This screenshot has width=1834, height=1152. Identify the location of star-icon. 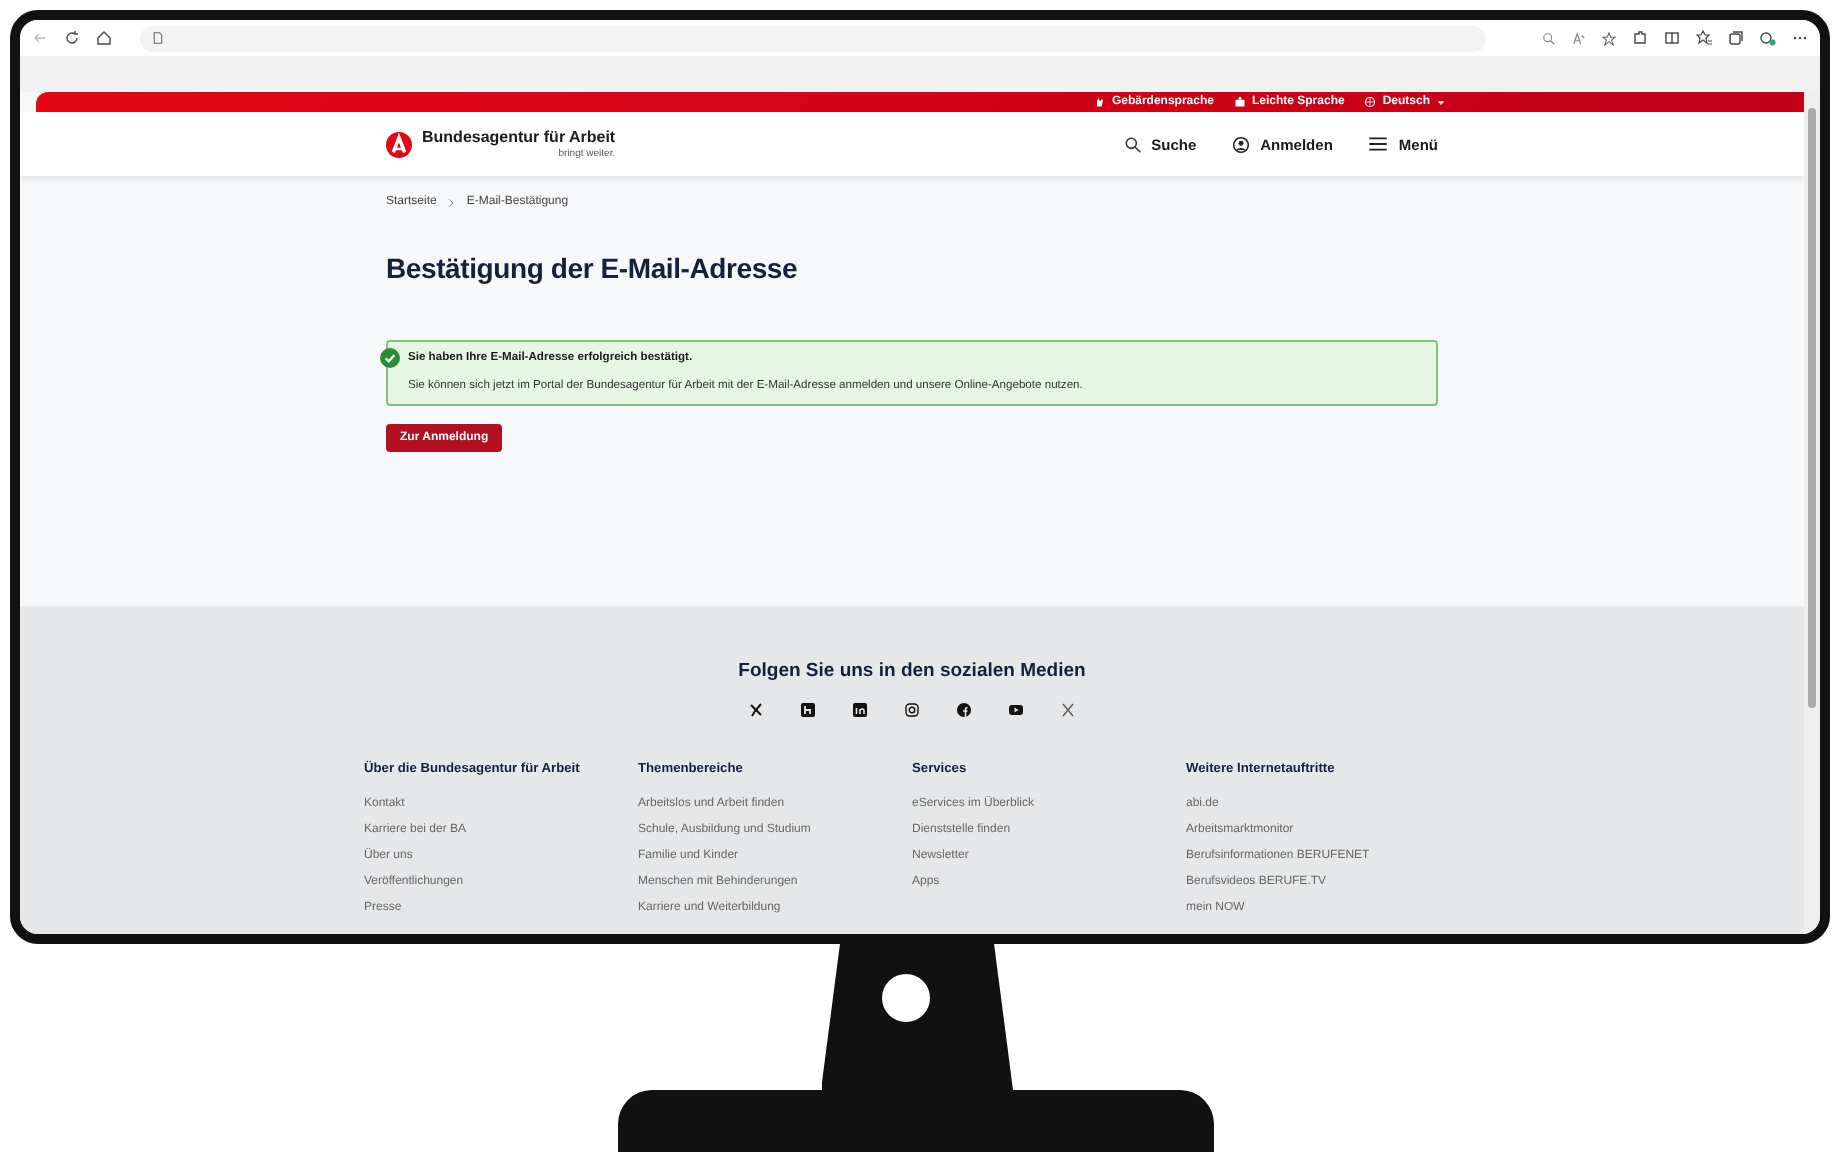
(1609, 38).